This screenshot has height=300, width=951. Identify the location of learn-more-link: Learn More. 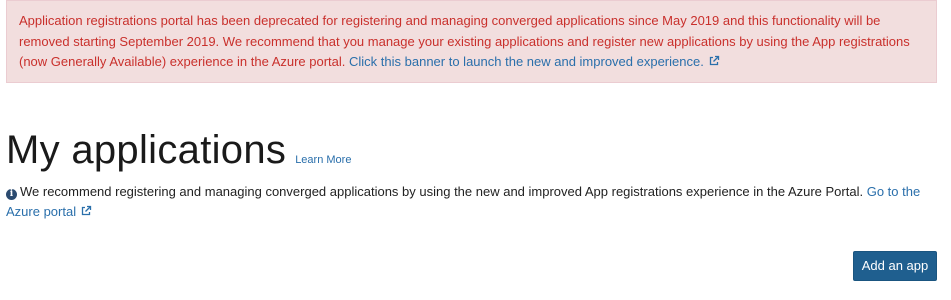
(323, 160).